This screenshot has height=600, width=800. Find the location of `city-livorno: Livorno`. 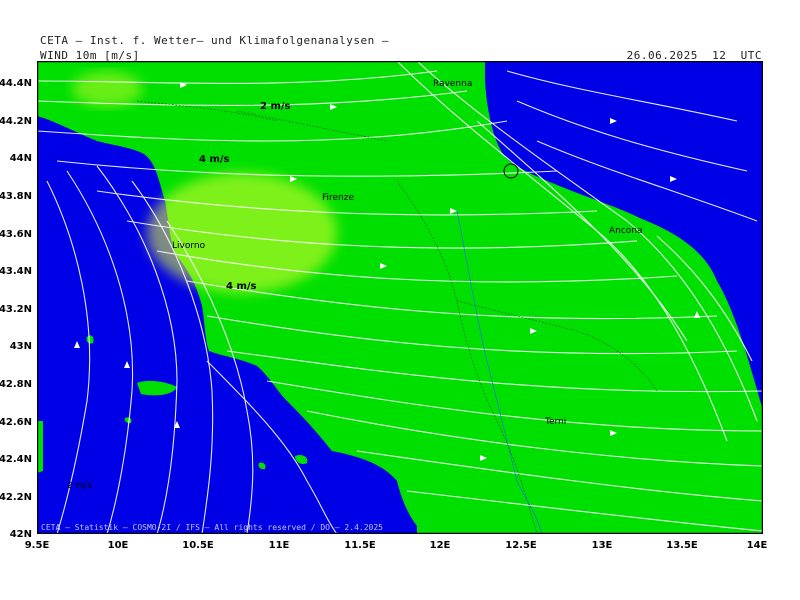

city-livorno: Livorno is located at coordinates (189, 246).